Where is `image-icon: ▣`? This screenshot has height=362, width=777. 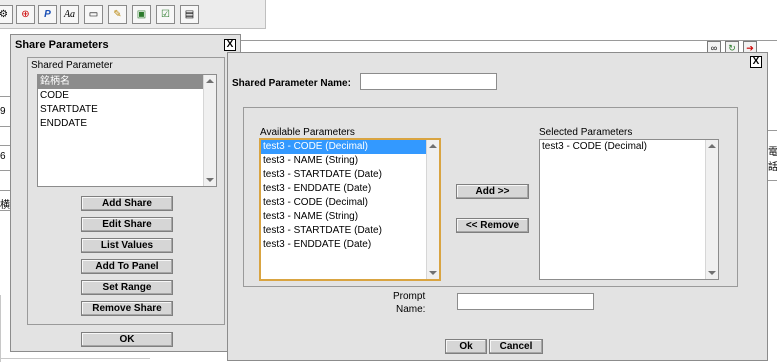 image-icon: ▣ is located at coordinates (141, 14).